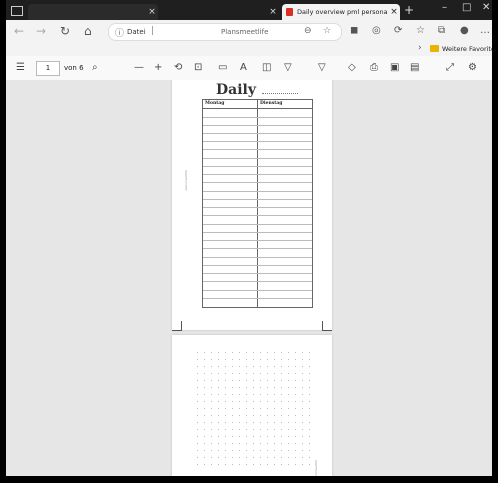 Image resolution: width=498 pixels, height=483 pixels. What do you see at coordinates (266, 67) in the screenshot?
I see `reader-icon: ◫` at bounding box center [266, 67].